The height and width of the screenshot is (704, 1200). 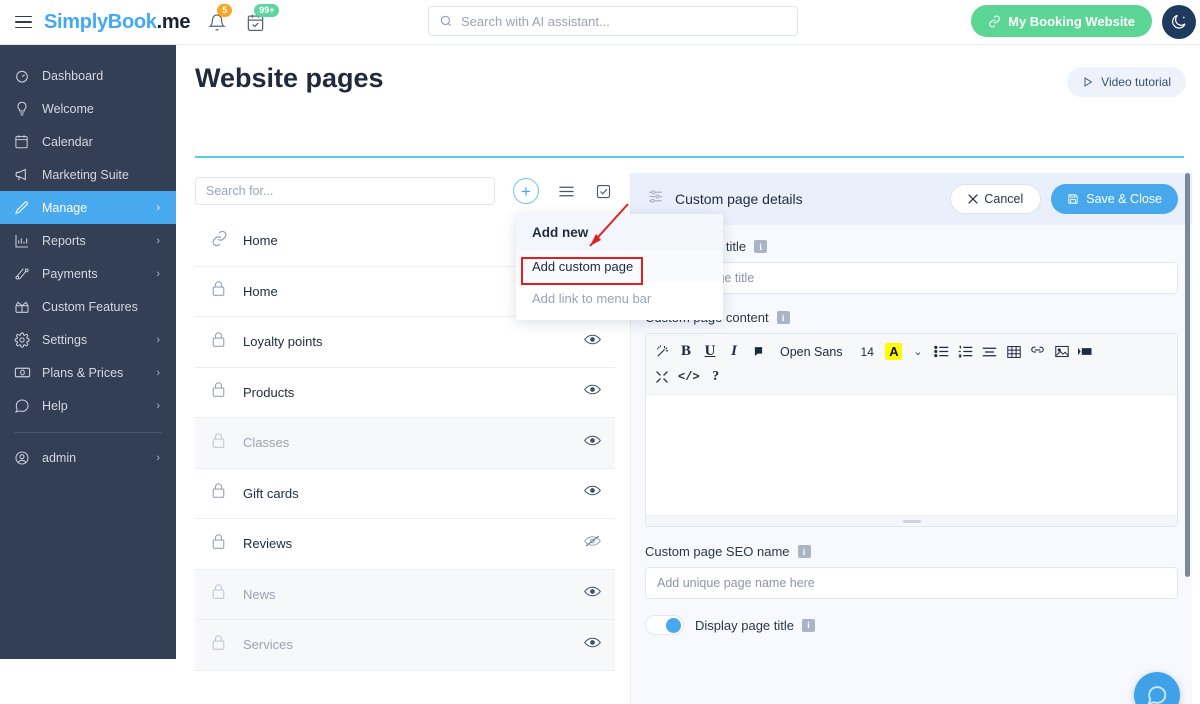 I want to click on my-booking-website-button: My Booking Website, so click(x=1061, y=21).